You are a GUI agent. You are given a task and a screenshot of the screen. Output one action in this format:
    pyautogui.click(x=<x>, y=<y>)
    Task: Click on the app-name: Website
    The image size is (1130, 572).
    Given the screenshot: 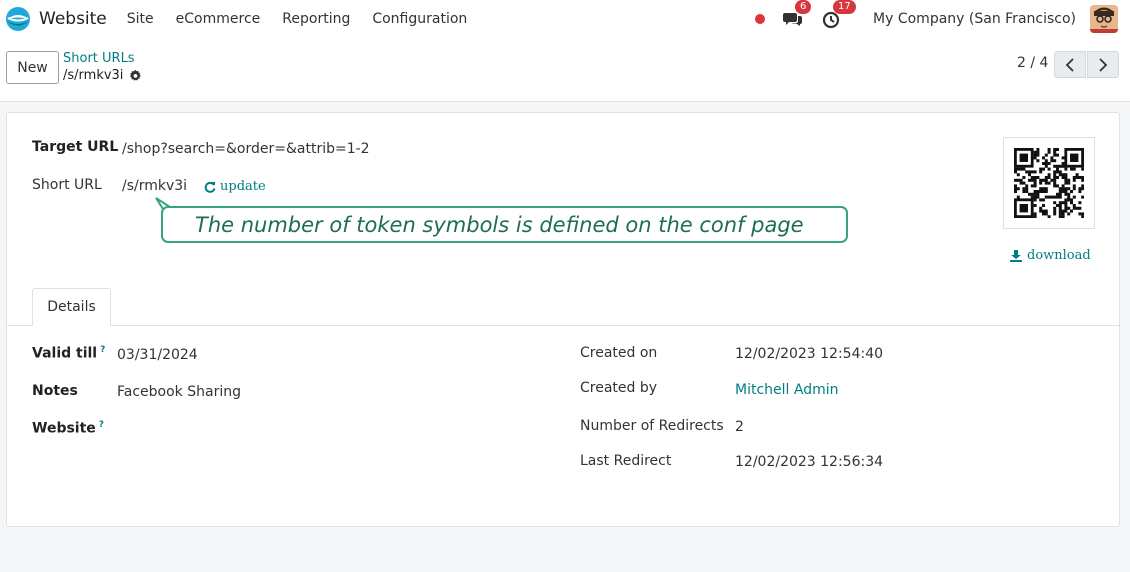 What is the action you would take?
    pyautogui.click(x=73, y=19)
    